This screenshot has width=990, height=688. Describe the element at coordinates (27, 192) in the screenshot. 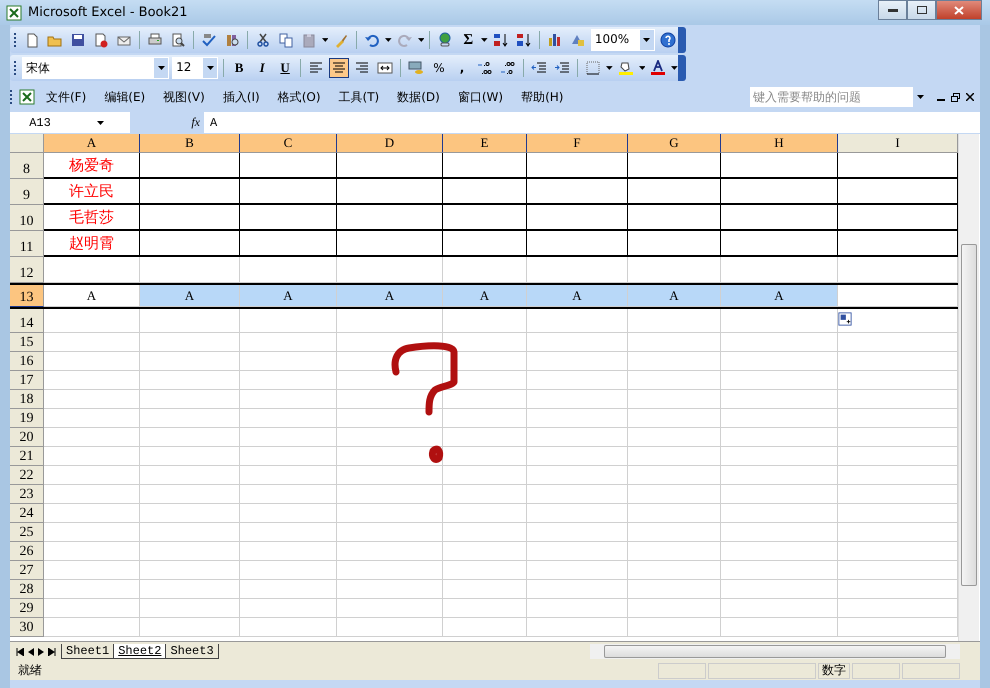

I see `row-header: 9` at that location.